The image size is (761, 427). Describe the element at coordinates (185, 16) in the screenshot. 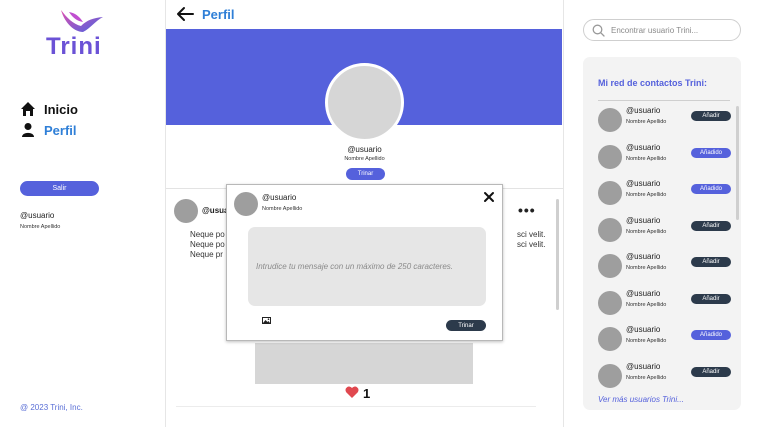

I see `arrow-left-icon` at that location.